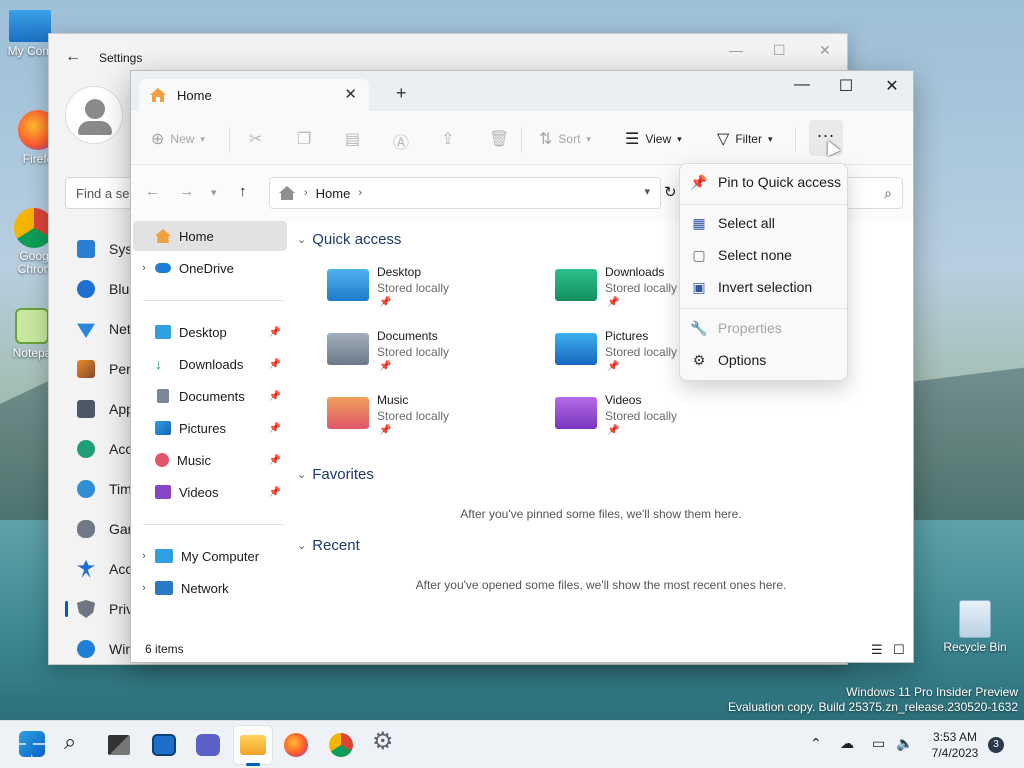 This screenshot has width=1024, height=768. Describe the element at coordinates (745, 139) in the screenshot. I see `filter-button: ▽ Filter ▾` at that location.